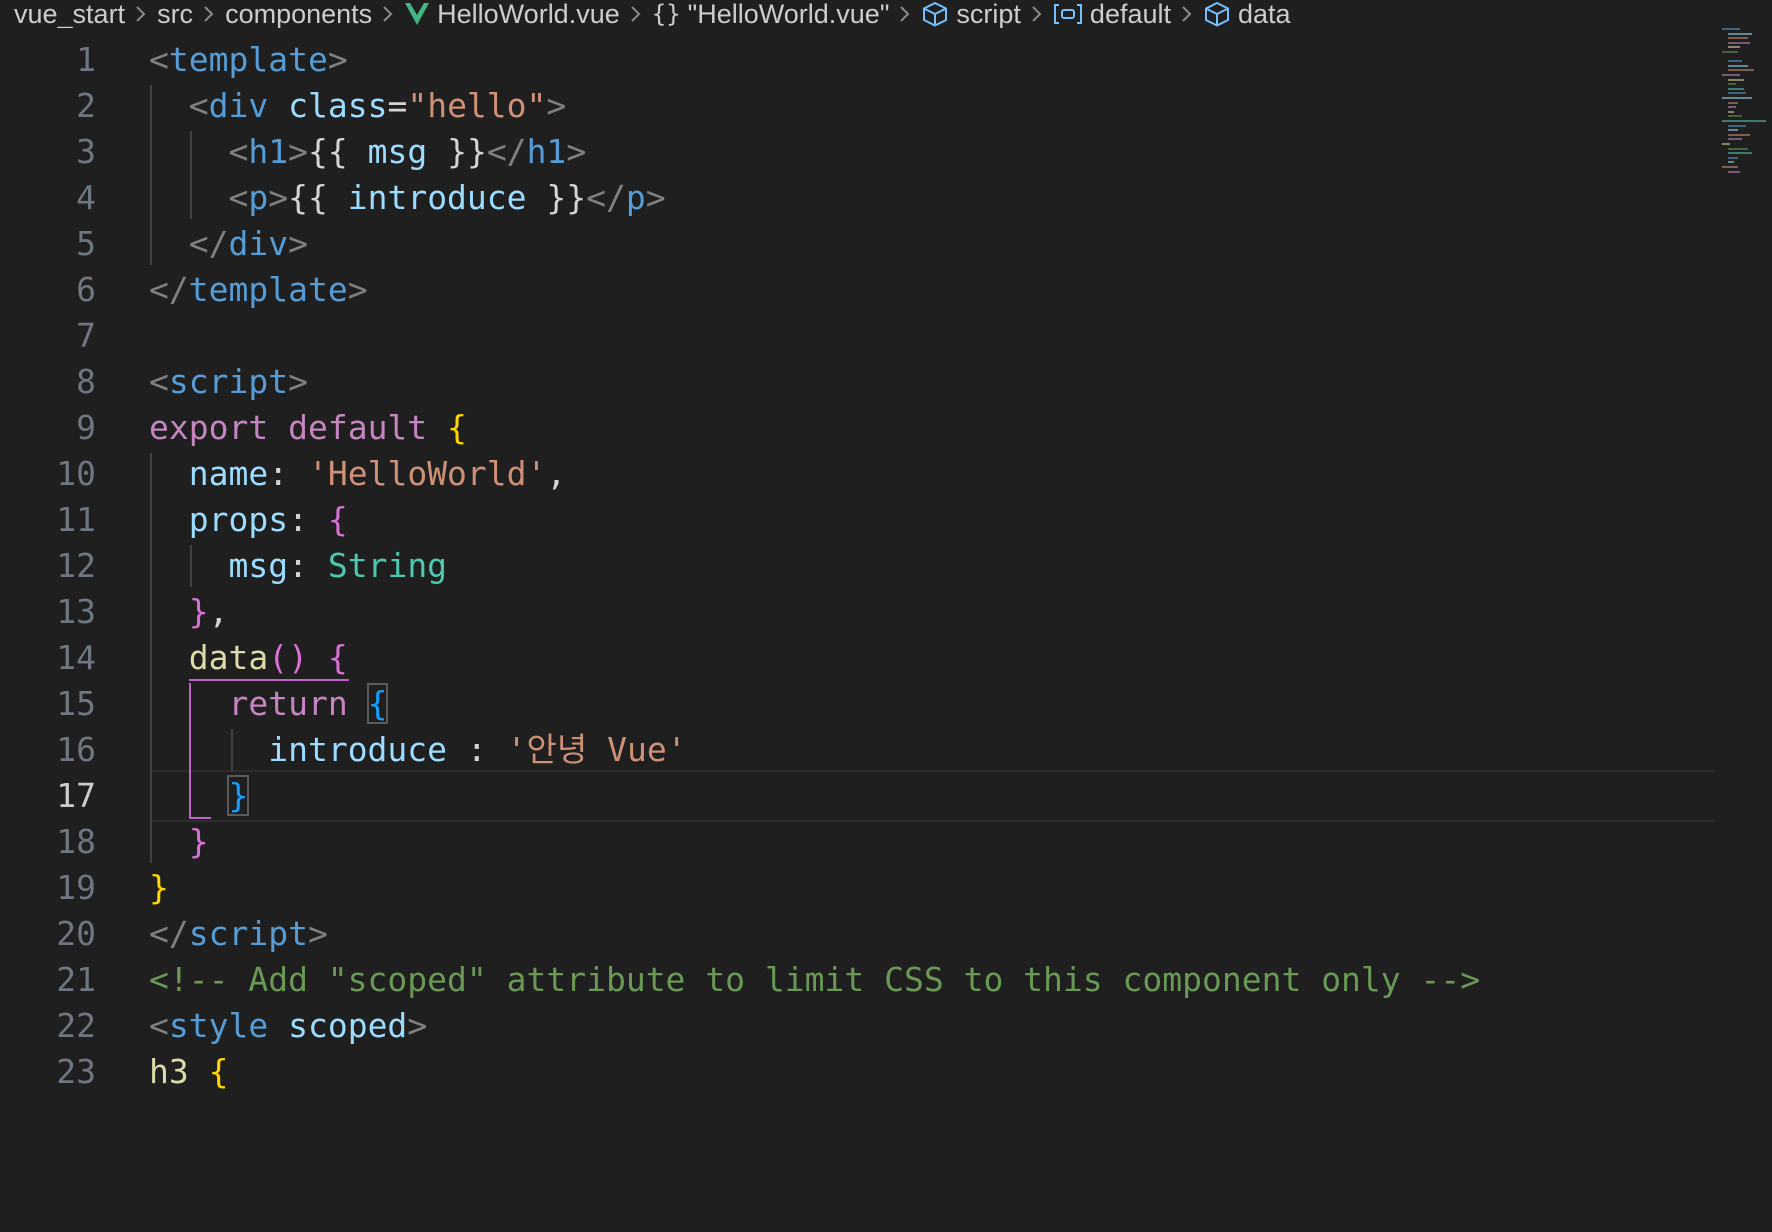 The height and width of the screenshot is (1232, 1772). Describe the element at coordinates (189, 612) in the screenshot. I see `code-text: },` at that location.